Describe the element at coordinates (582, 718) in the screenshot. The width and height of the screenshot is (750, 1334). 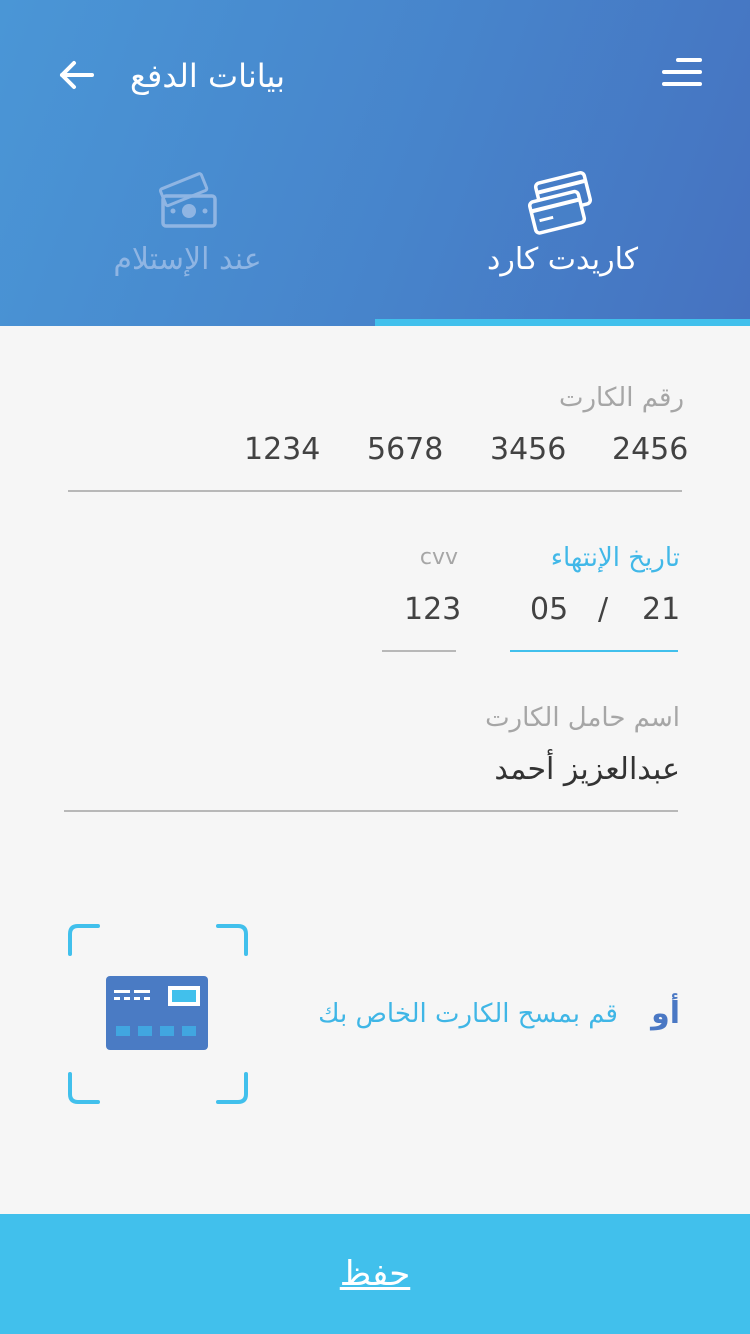
I see `card-holder-label: اسم حامل الكارت` at that location.